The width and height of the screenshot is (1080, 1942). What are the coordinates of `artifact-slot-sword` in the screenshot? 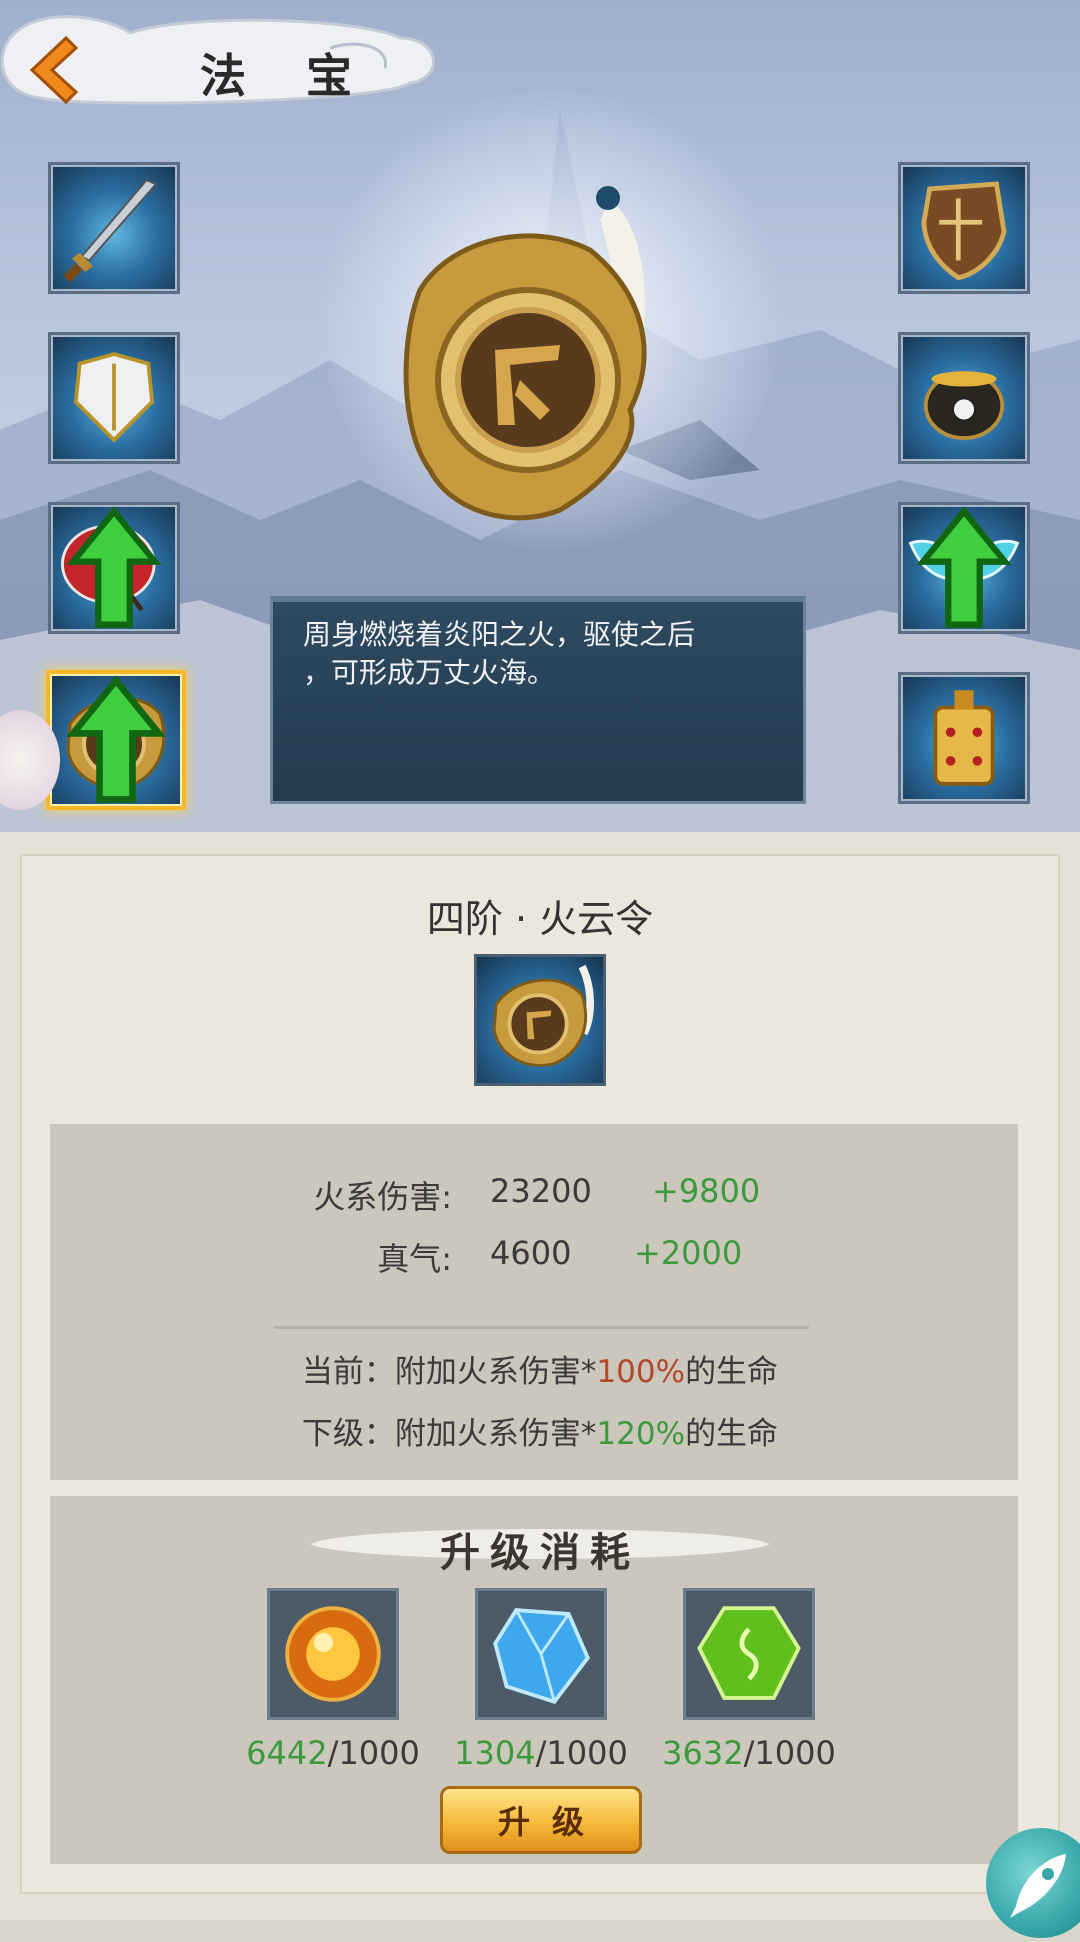 It's located at (114, 228).